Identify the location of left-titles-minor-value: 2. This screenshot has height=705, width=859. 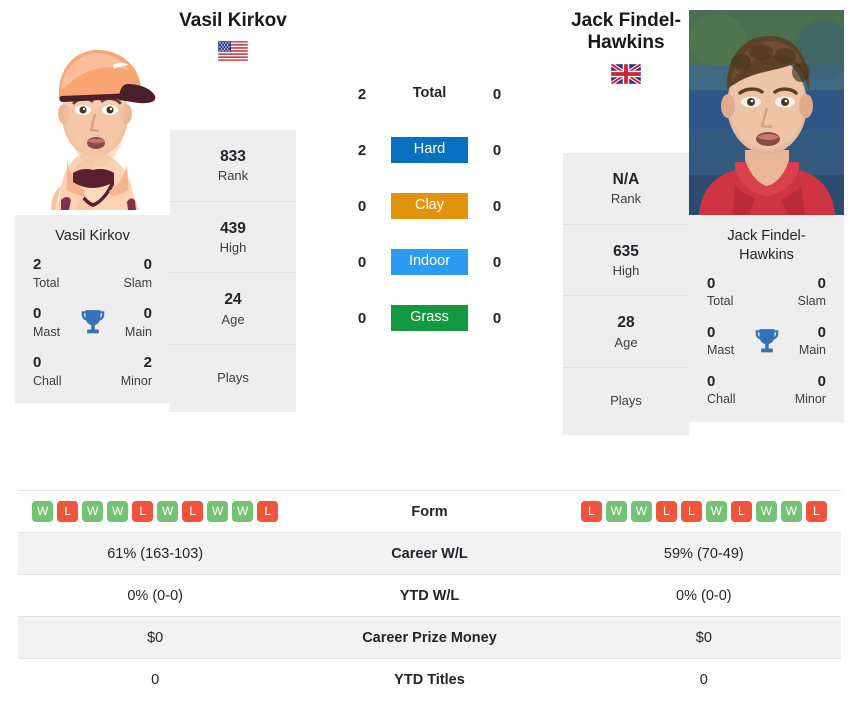
(147, 362).